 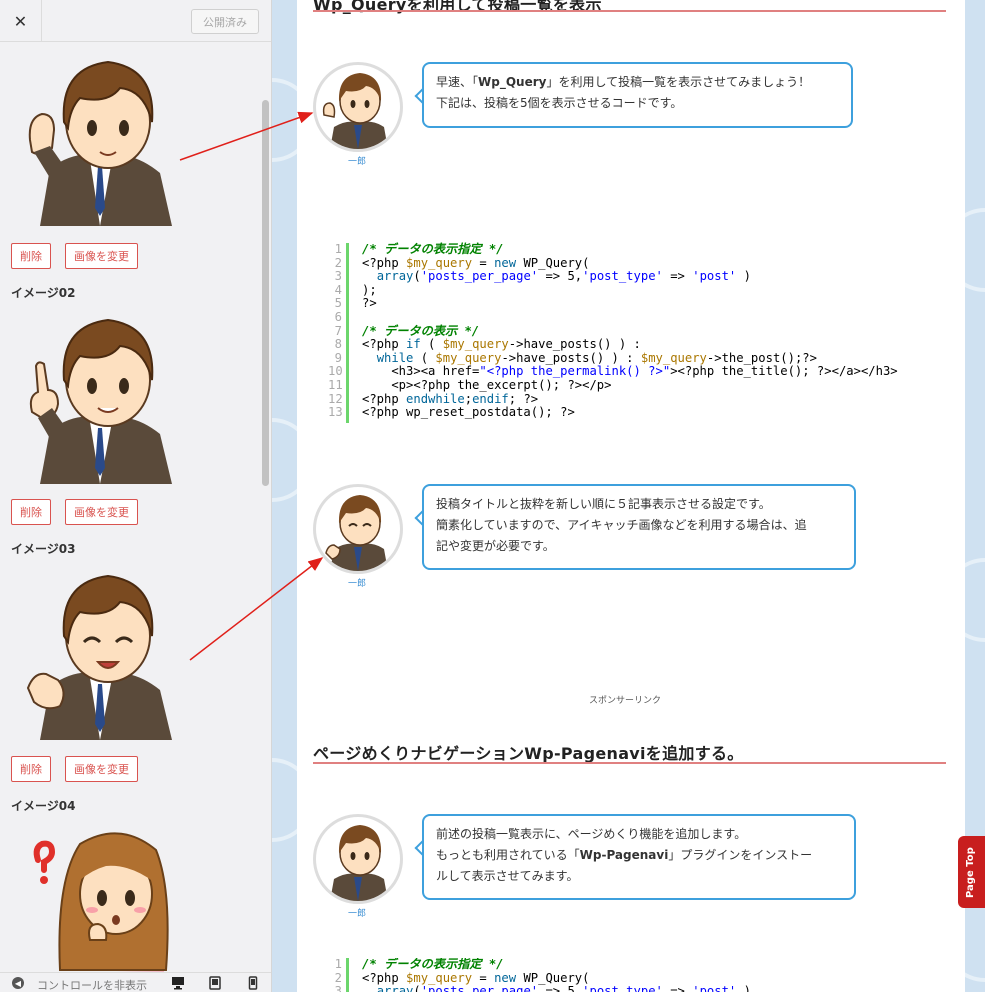 I want to click on page-top-label: Page Top, so click(x=970, y=872).